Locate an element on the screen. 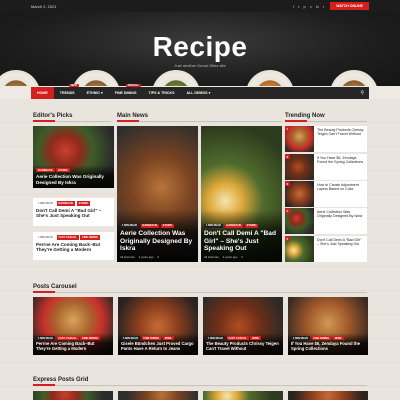 The image size is (400, 400). trending-thumbnail: 2 is located at coordinates (299, 167).